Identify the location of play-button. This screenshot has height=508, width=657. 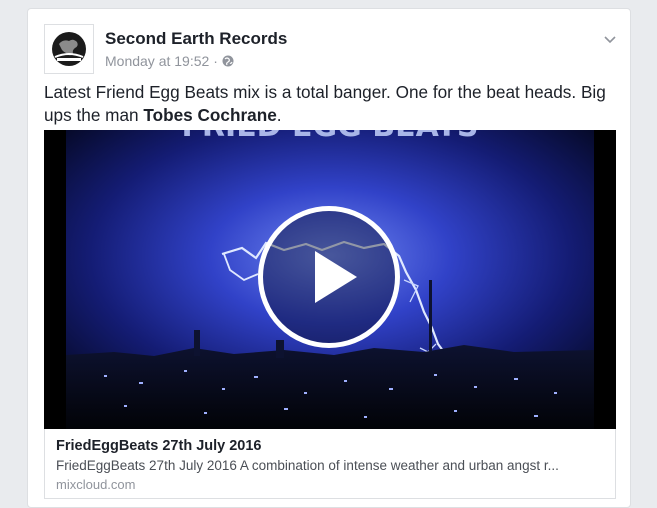
(329, 277).